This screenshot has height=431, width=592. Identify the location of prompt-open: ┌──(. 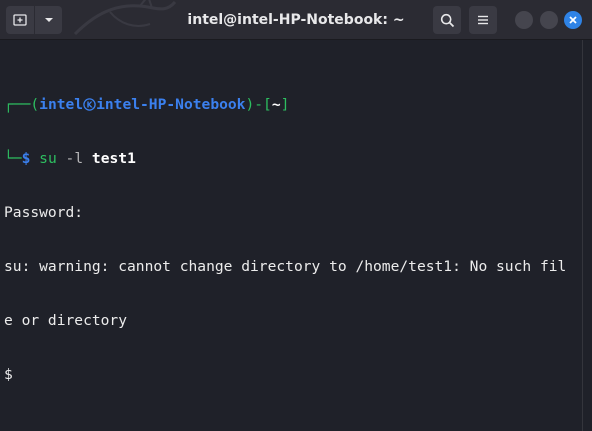
(22, 104).